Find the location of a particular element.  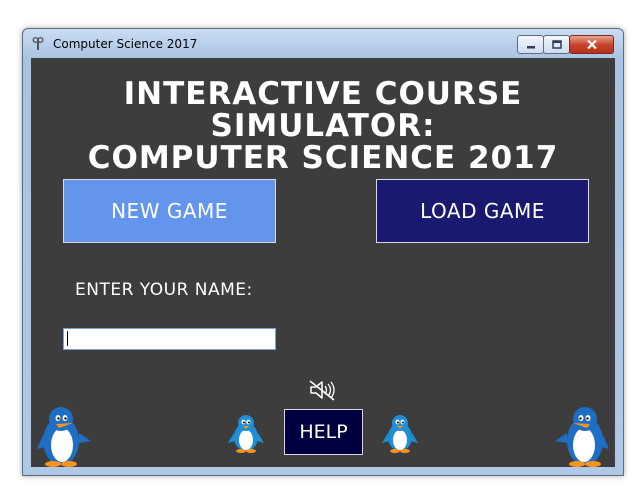

game-title-line-1: INTERACTIVE COURSE SIMULATOR: is located at coordinates (323, 110).